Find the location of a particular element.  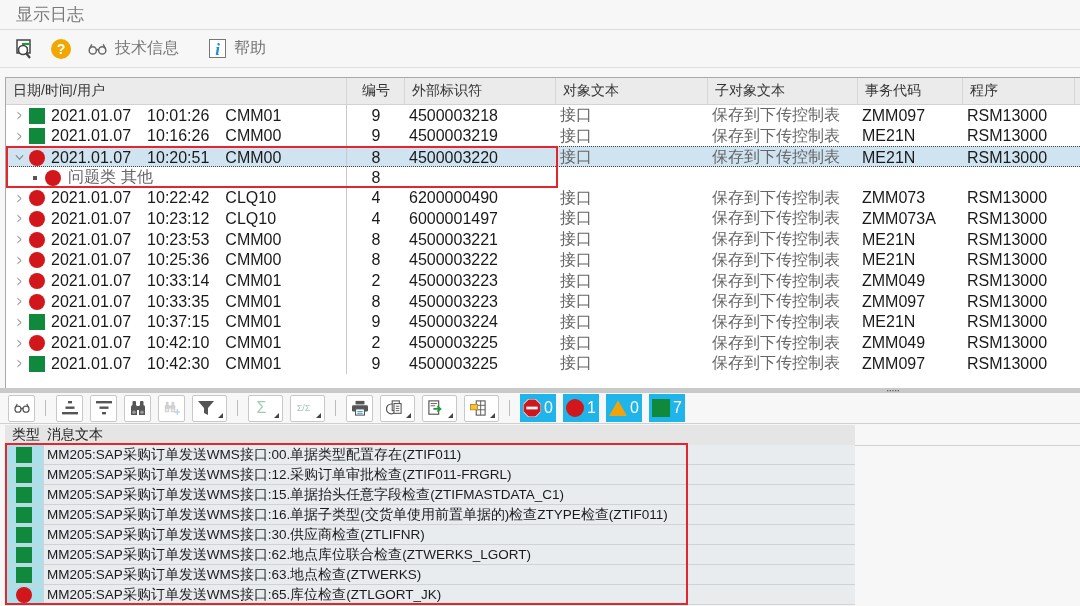

column-header: 程序 is located at coordinates (984, 91).